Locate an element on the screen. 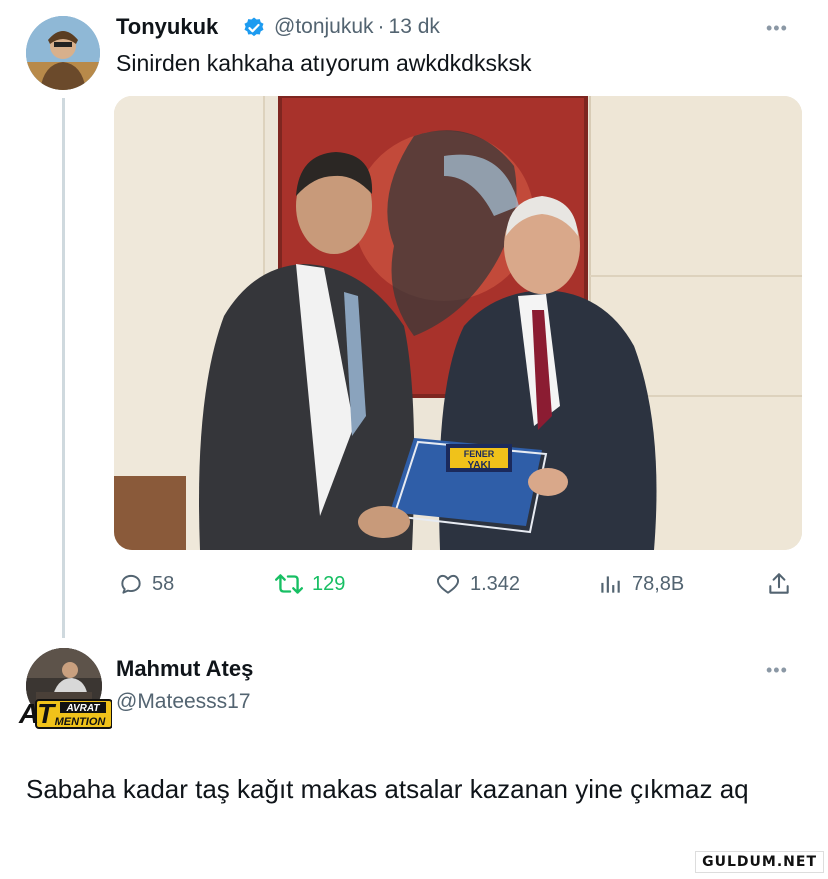 This screenshot has width=828, height=879. folder-label-top: FENER is located at coordinates (479, 454).